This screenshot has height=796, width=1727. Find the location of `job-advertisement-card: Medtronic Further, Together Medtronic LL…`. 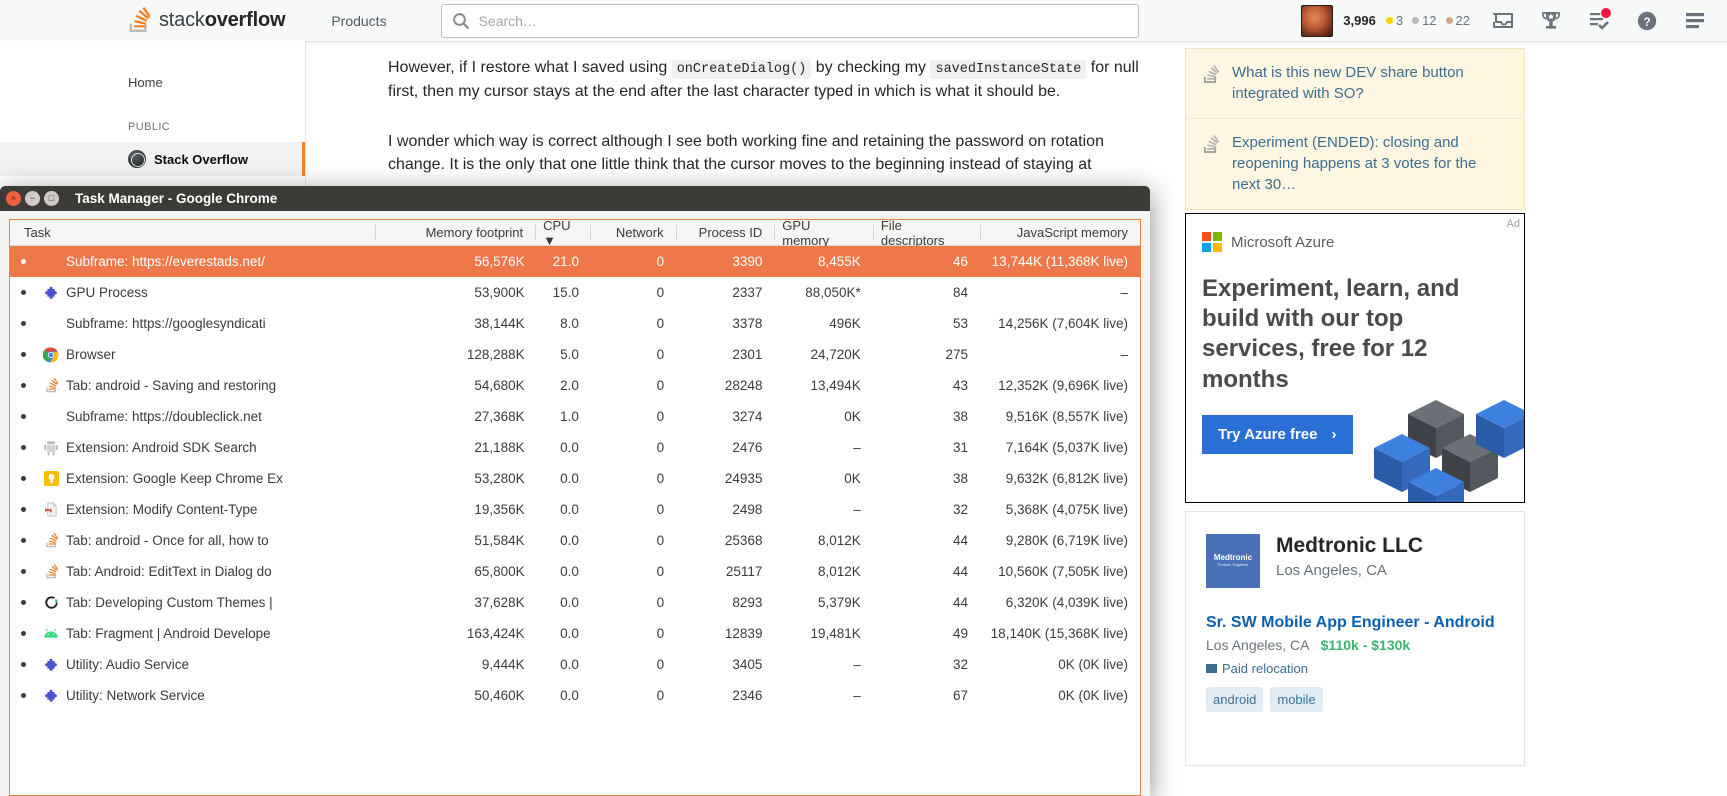

job-advertisement-card: Medtronic Further, Together Medtronic LL… is located at coordinates (1355, 638).